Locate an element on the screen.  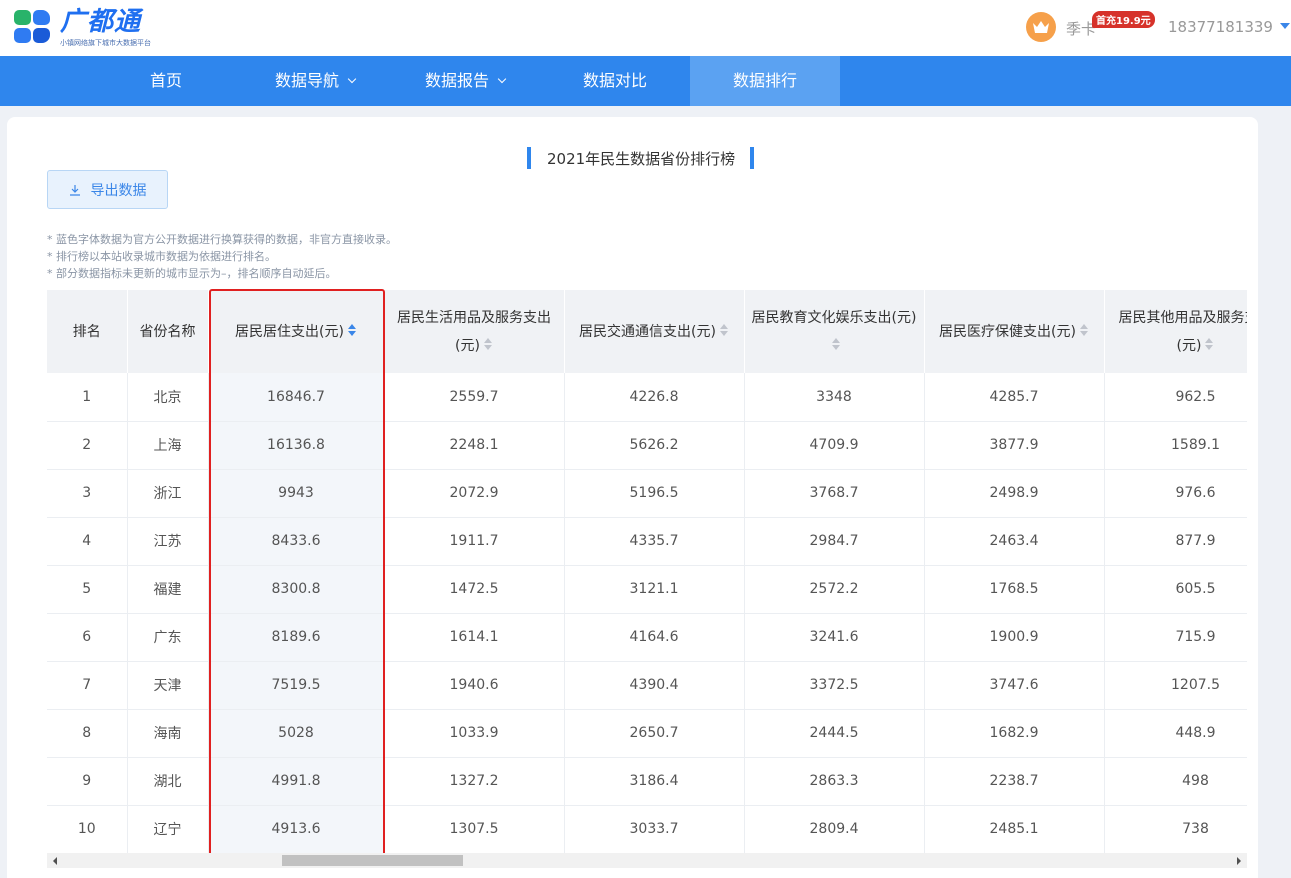
table-cell: 8189.6 is located at coordinates (296, 637).